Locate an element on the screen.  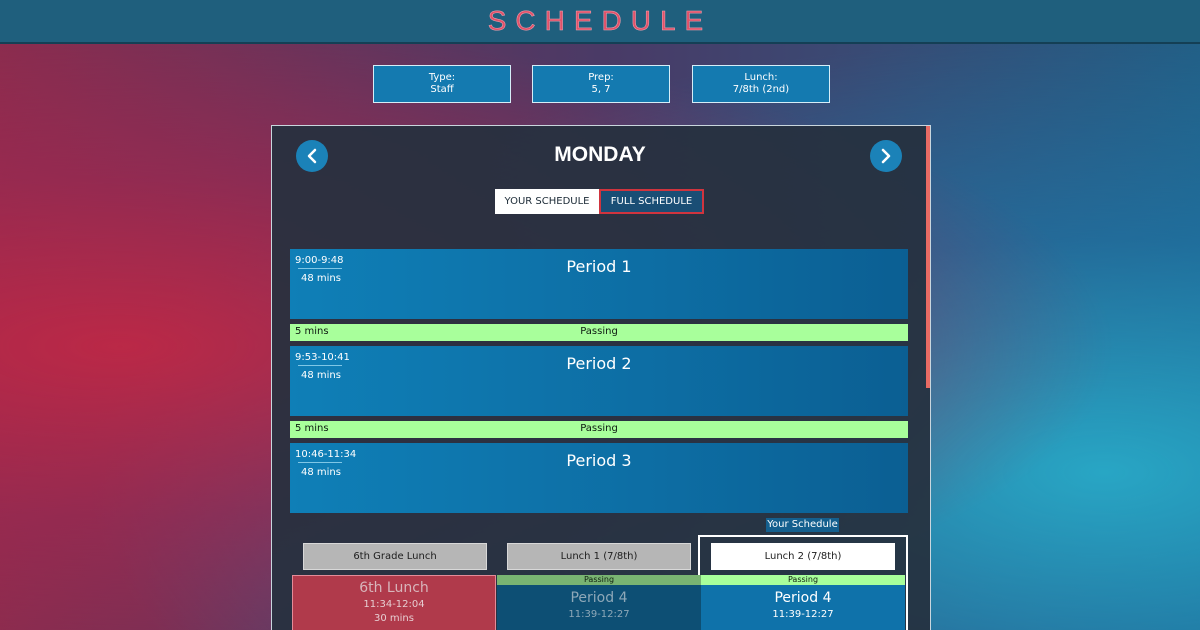
lunch-duration: 30 mins is located at coordinates (394, 618).